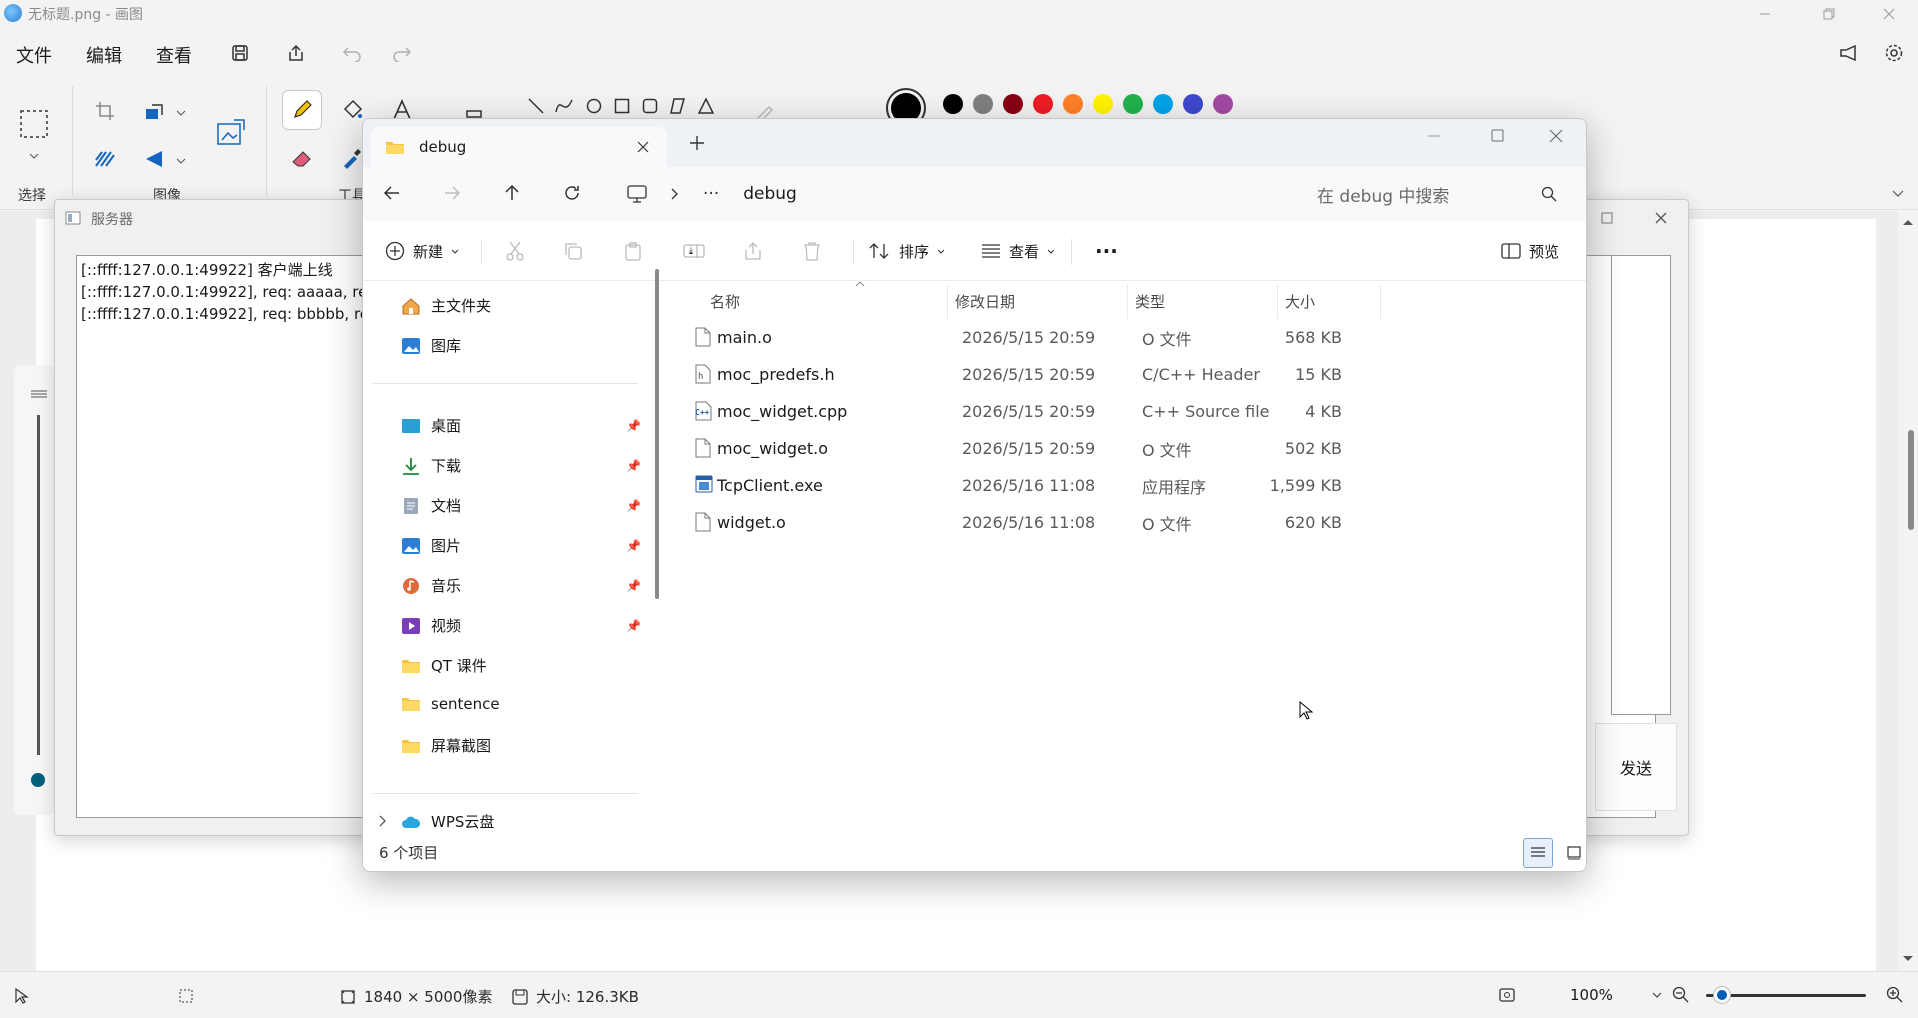 Image resolution: width=1918 pixels, height=1018 pixels. Describe the element at coordinates (105, 159) in the screenshot. I see `stripes-icon` at that location.